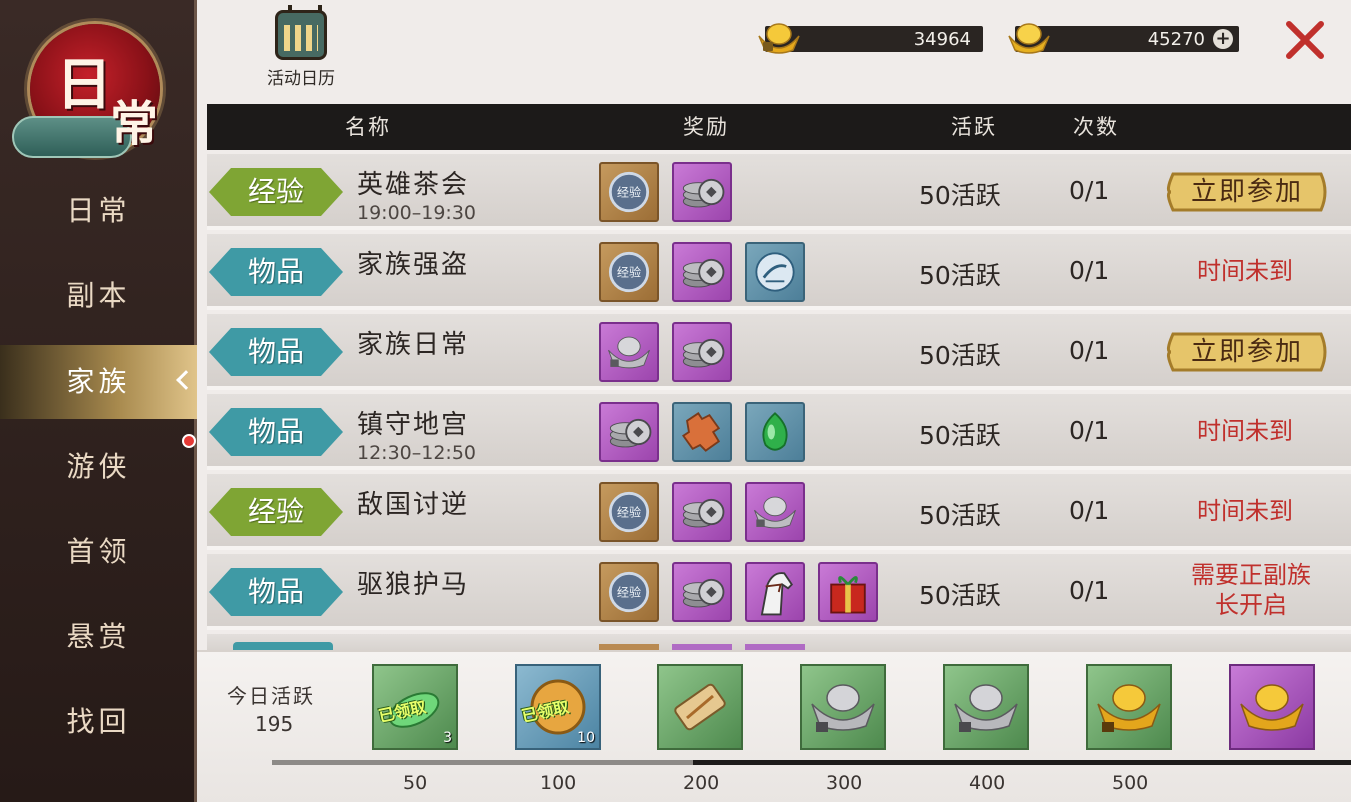  What do you see at coordinates (98, 552) in the screenshot?
I see `sidebar-item-boss: 首领` at bounding box center [98, 552].